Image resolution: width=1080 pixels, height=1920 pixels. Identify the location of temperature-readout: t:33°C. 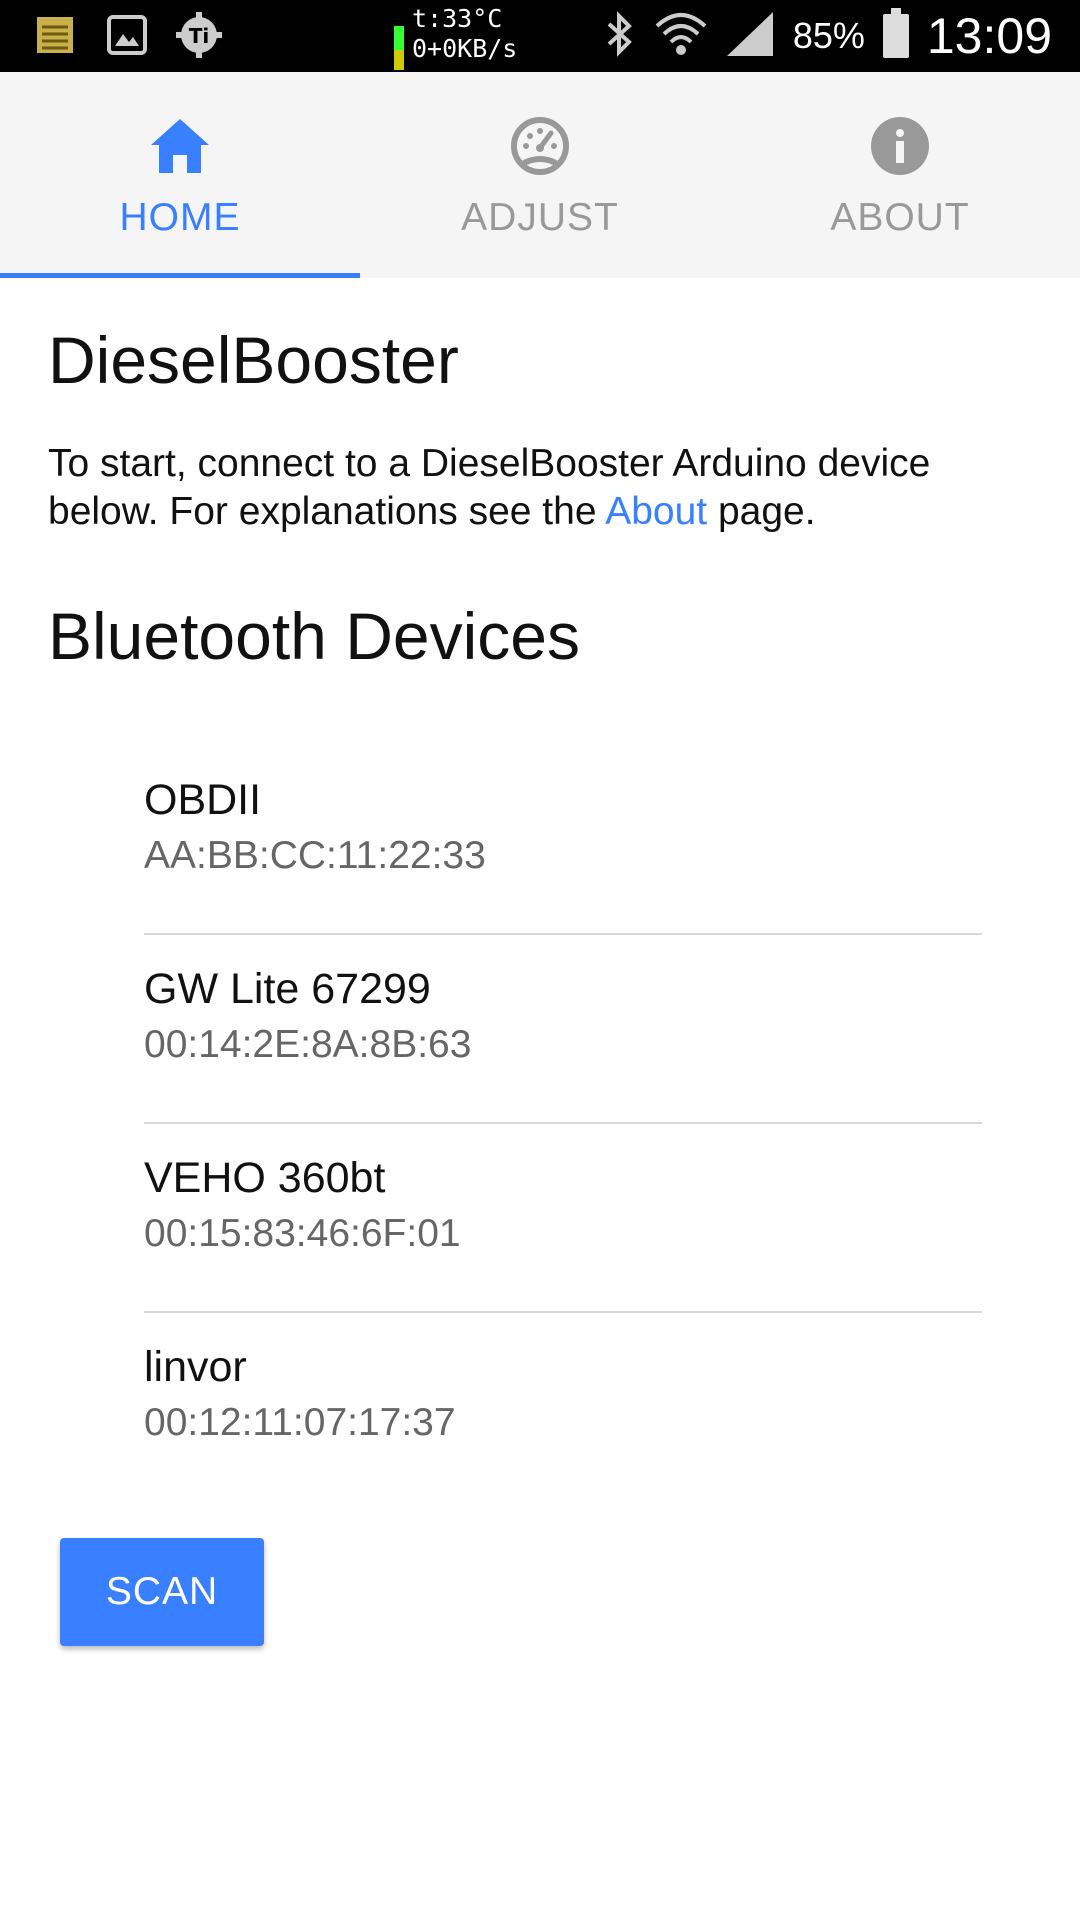
(457, 18).